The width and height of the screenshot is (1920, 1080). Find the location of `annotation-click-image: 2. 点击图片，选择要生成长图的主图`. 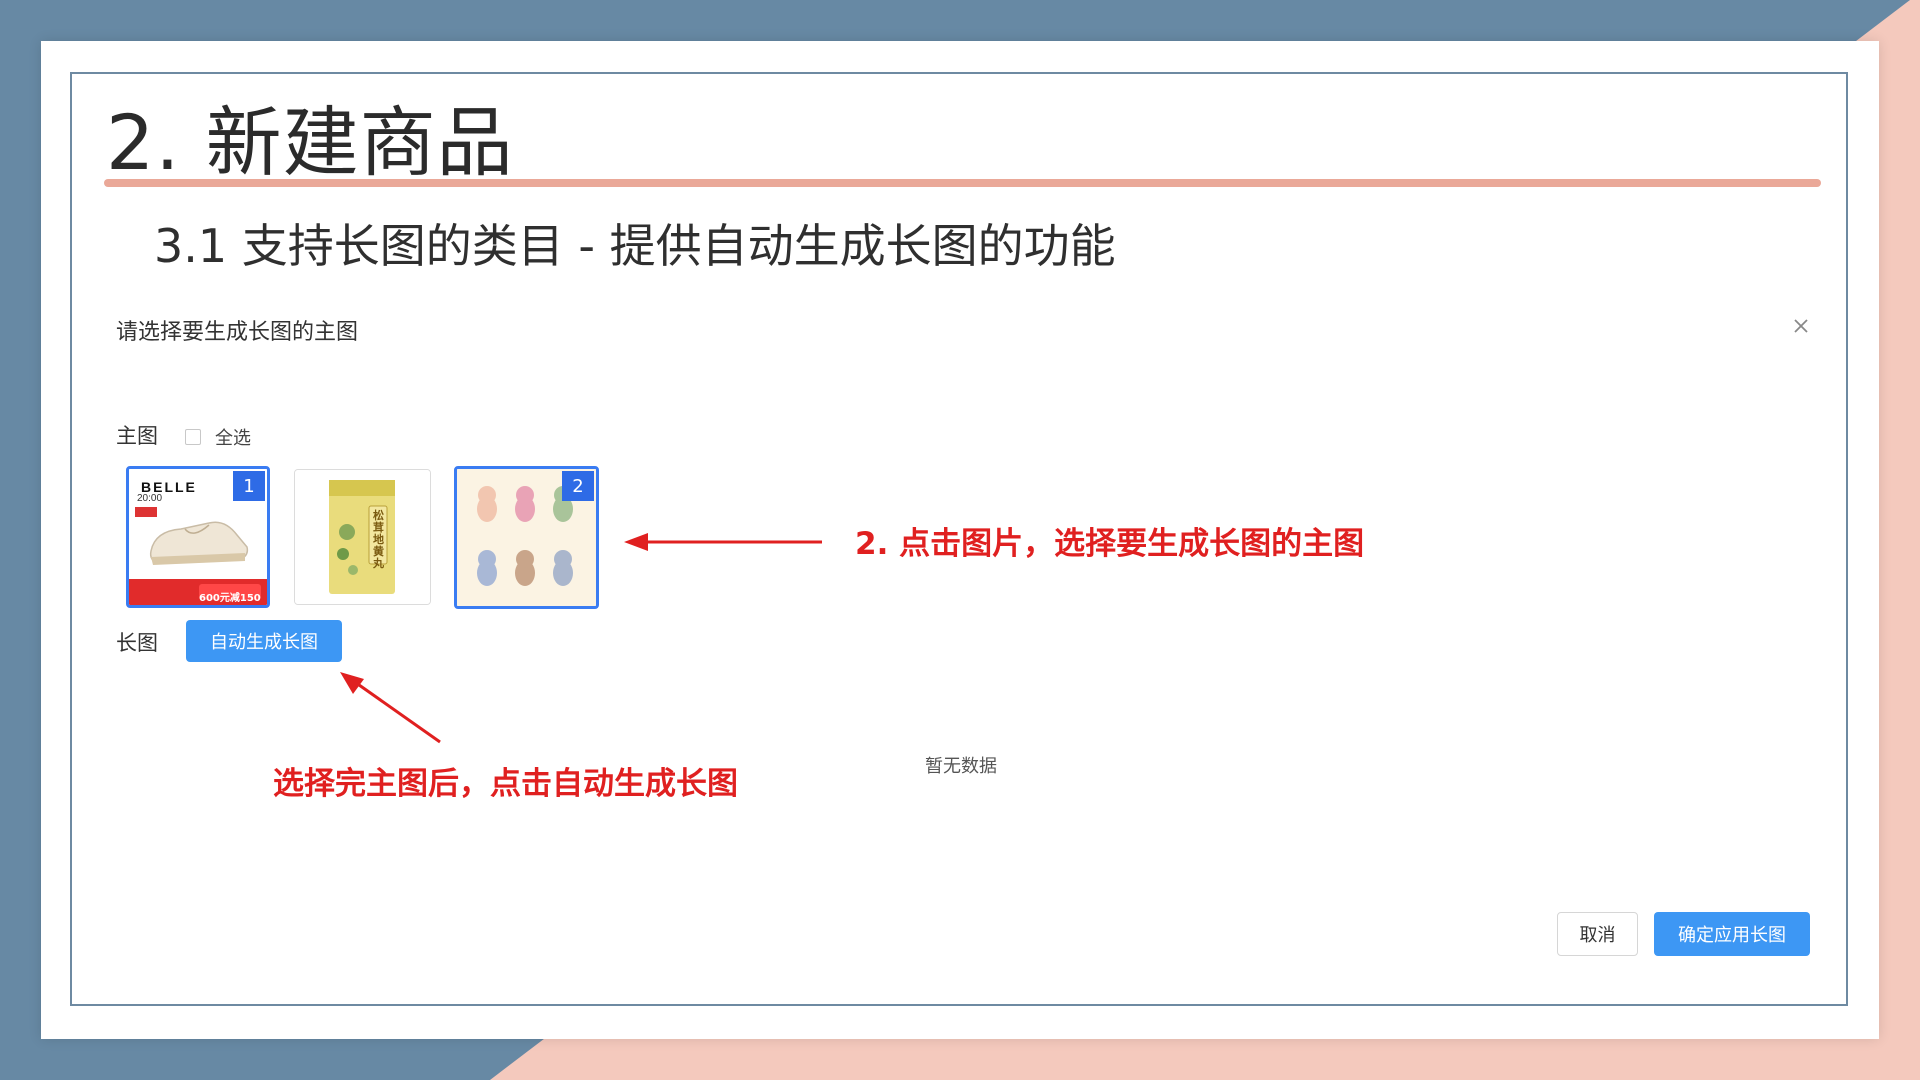

annotation-click-image: 2. 点击图片，选择要生成长图的主图 is located at coordinates (1110, 544).